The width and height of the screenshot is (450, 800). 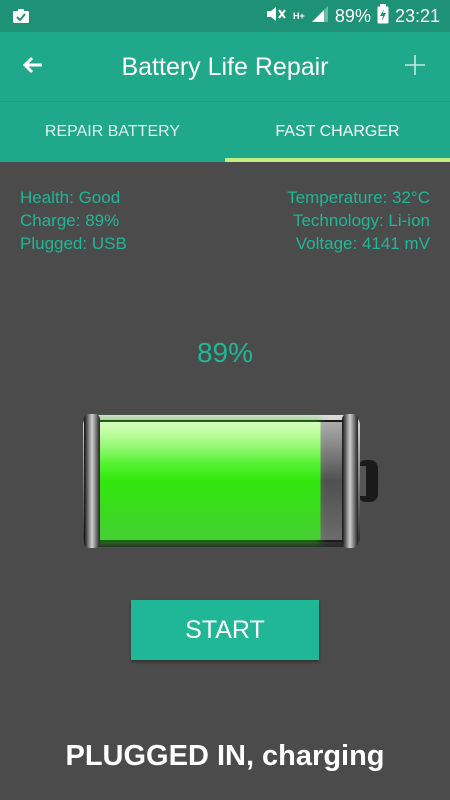 I want to click on clipboard-check-icon, so click(x=21, y=18).